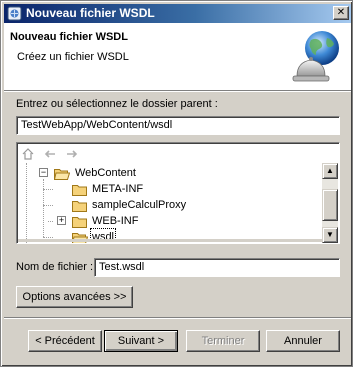  I want to click on tree-item-label: WebContent, so click(105, 173).